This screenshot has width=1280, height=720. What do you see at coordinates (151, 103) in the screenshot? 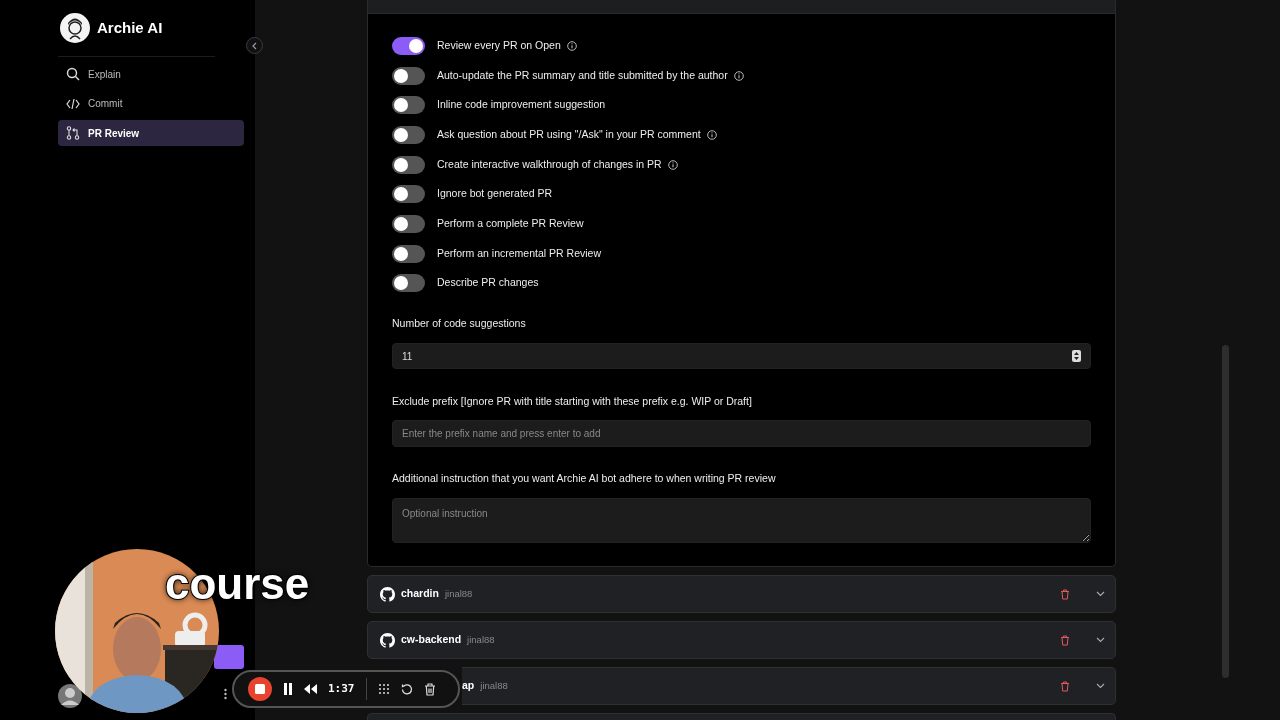
I see `sidebar-item: Commit` at bounding box center [151, 103].